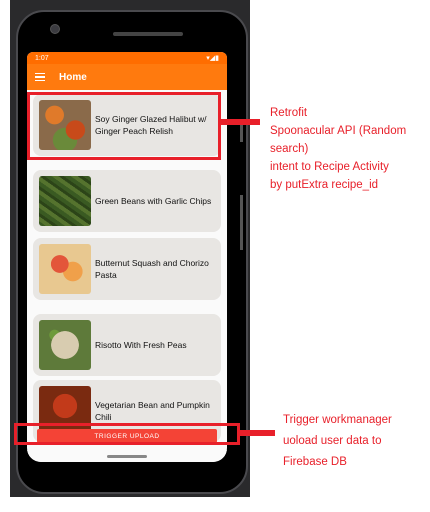  I want to click on note-line: by putExtra recipe_id, so click(324, 185).